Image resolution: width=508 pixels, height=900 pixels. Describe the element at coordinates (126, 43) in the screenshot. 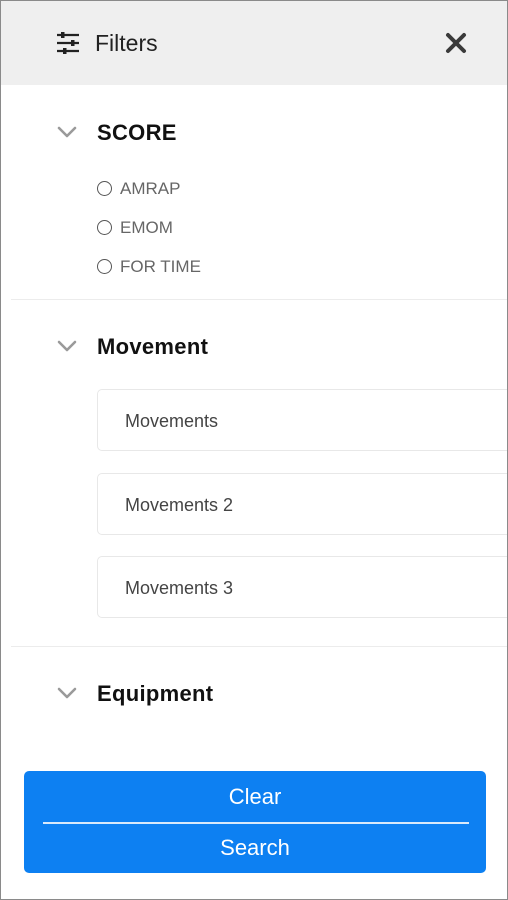

I see `filters-title: Filters` at that location.